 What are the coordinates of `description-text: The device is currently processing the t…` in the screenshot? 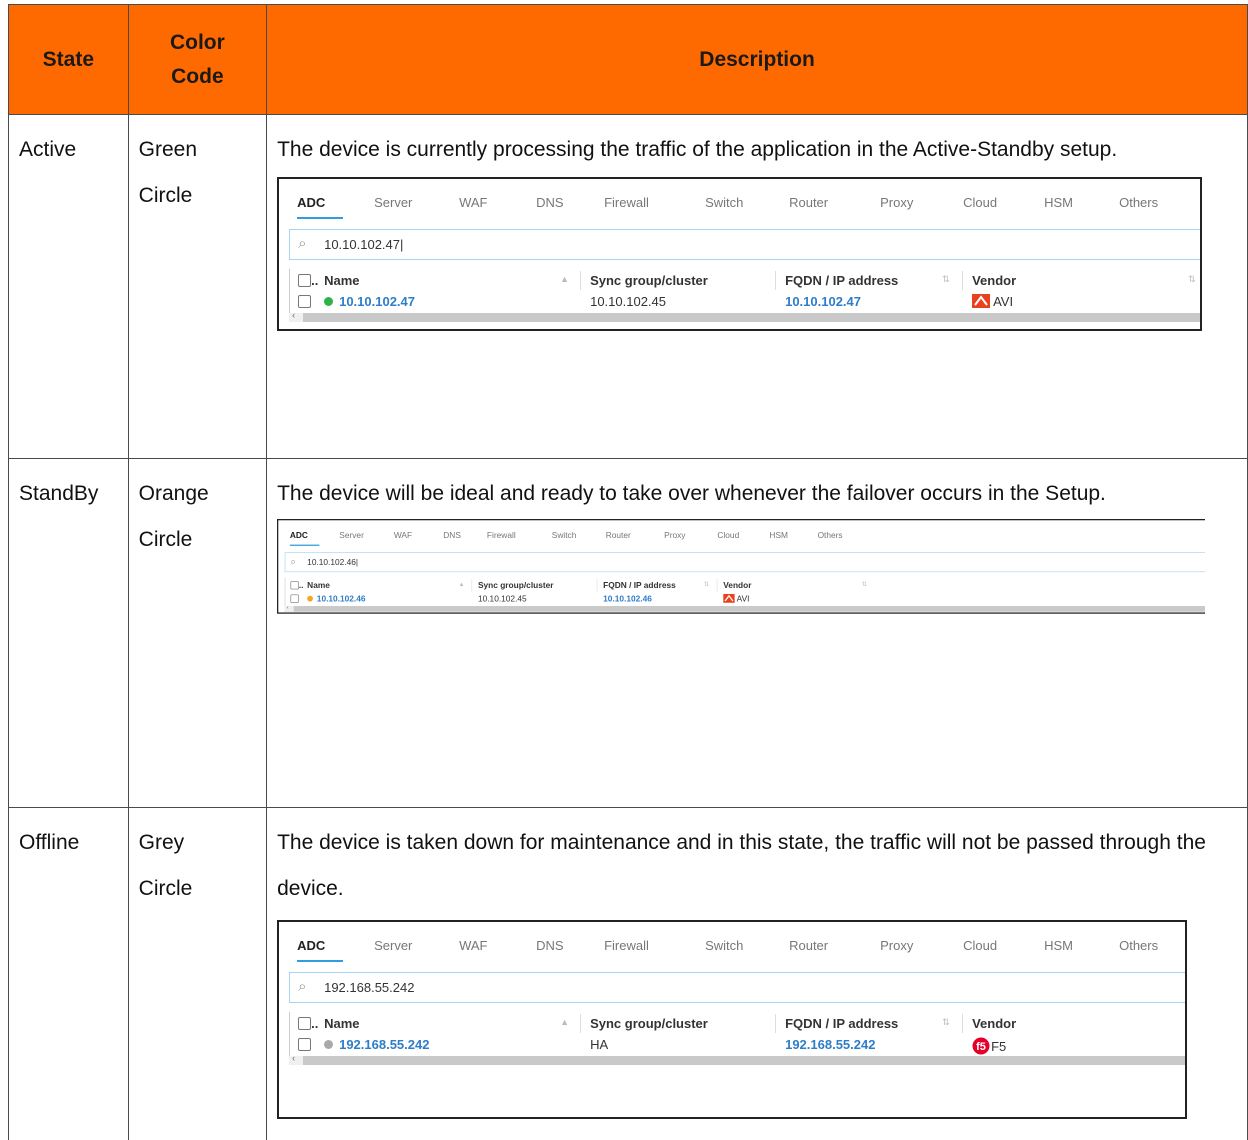 It's located at (742, 150).